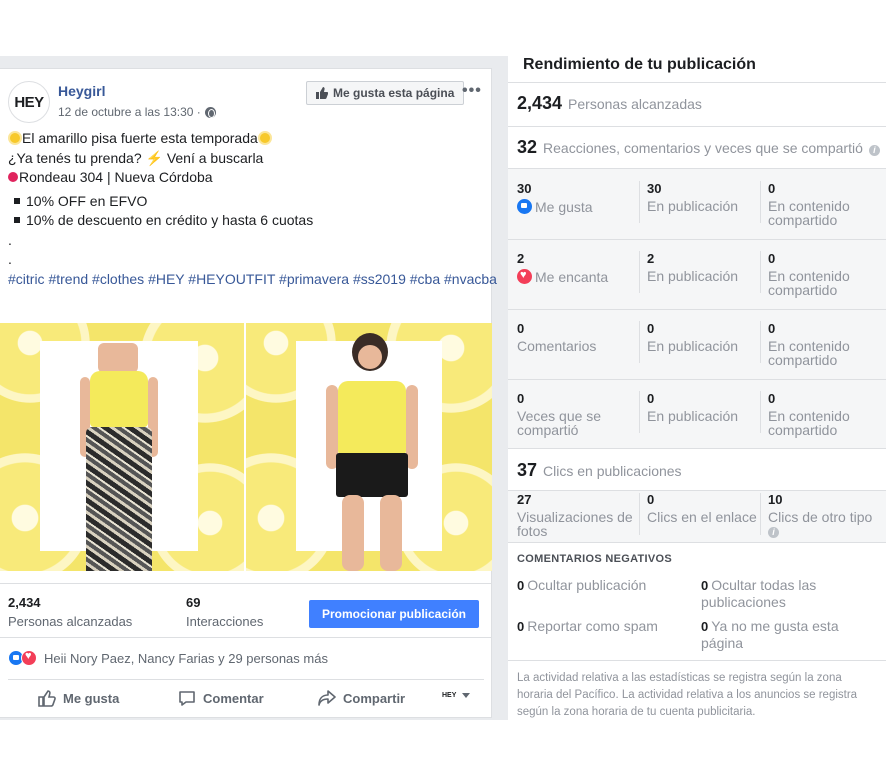 This screenshot has height=774, width=886. What do you see at coordinates (29, 658) in the screenshot?
I see `love-reaction-icon` at bounding box center [29, 658].